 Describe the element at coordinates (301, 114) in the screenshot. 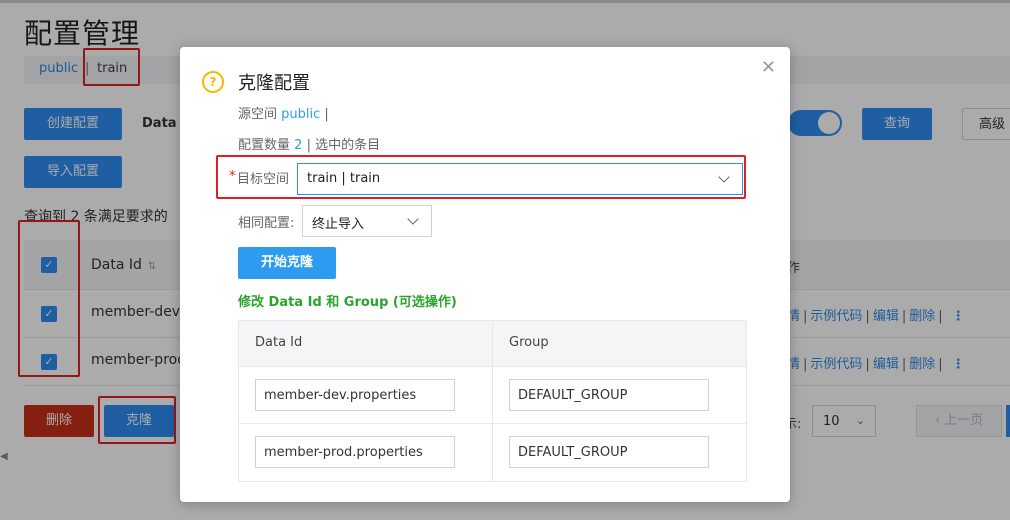

I see `source-value: public` at that location.